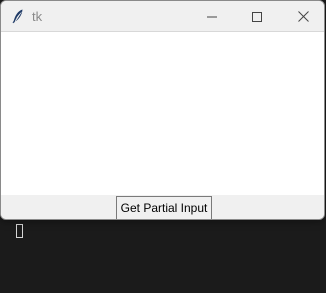 This screenshot has width=326, height=293. I want to click on close-icon, so click(303, 16).